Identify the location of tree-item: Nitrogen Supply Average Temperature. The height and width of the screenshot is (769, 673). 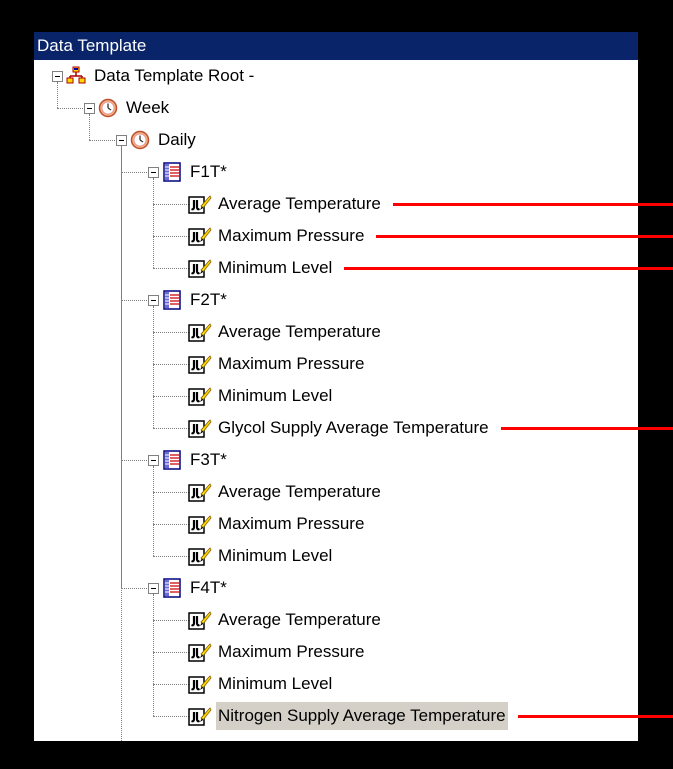
(362, 716).